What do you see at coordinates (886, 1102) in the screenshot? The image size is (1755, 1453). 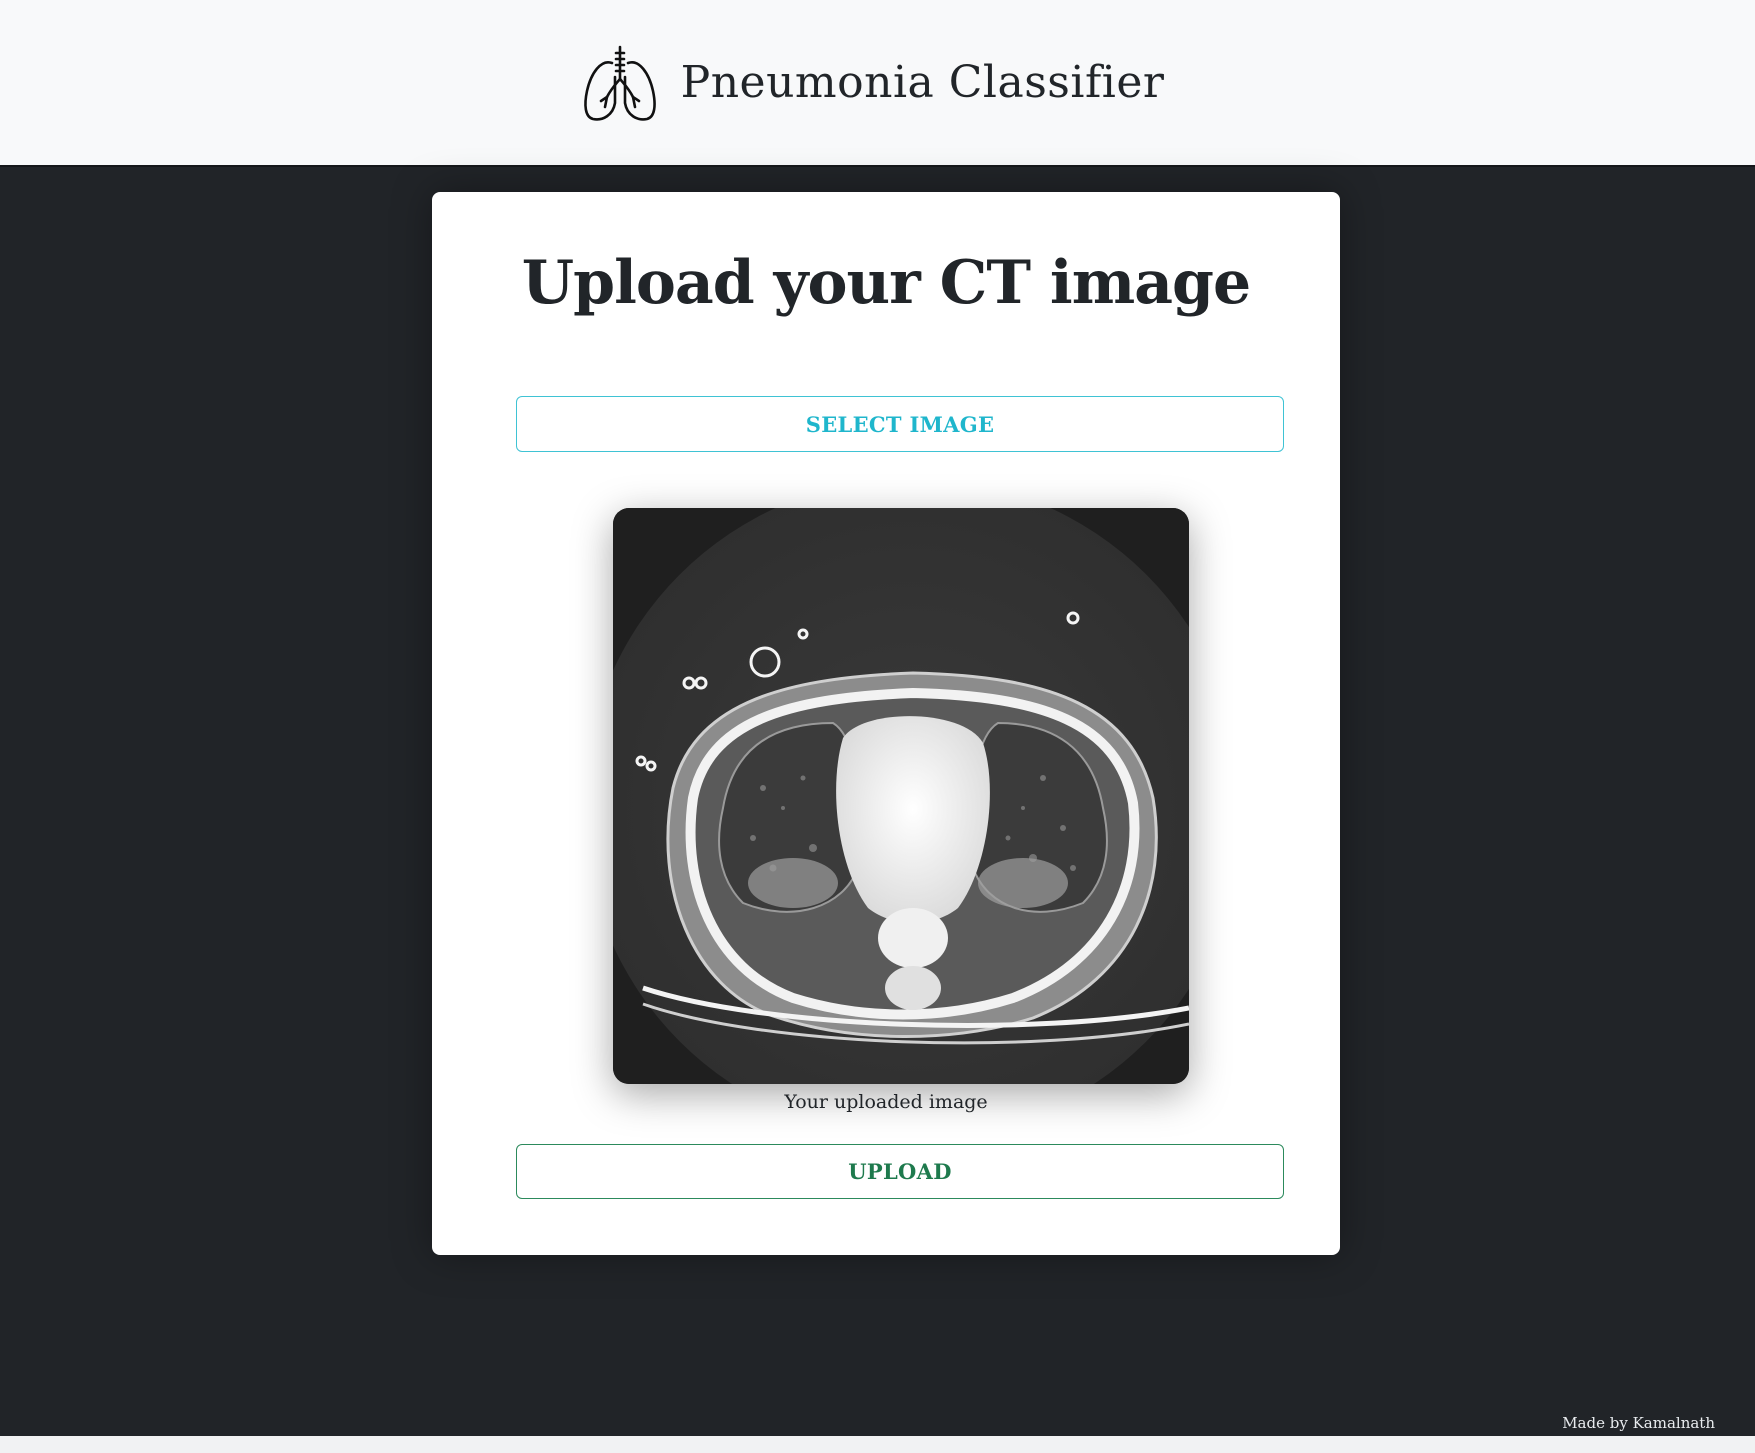 I see `preview-caption: Your uploaded image` at bounding box center [886, 1102].